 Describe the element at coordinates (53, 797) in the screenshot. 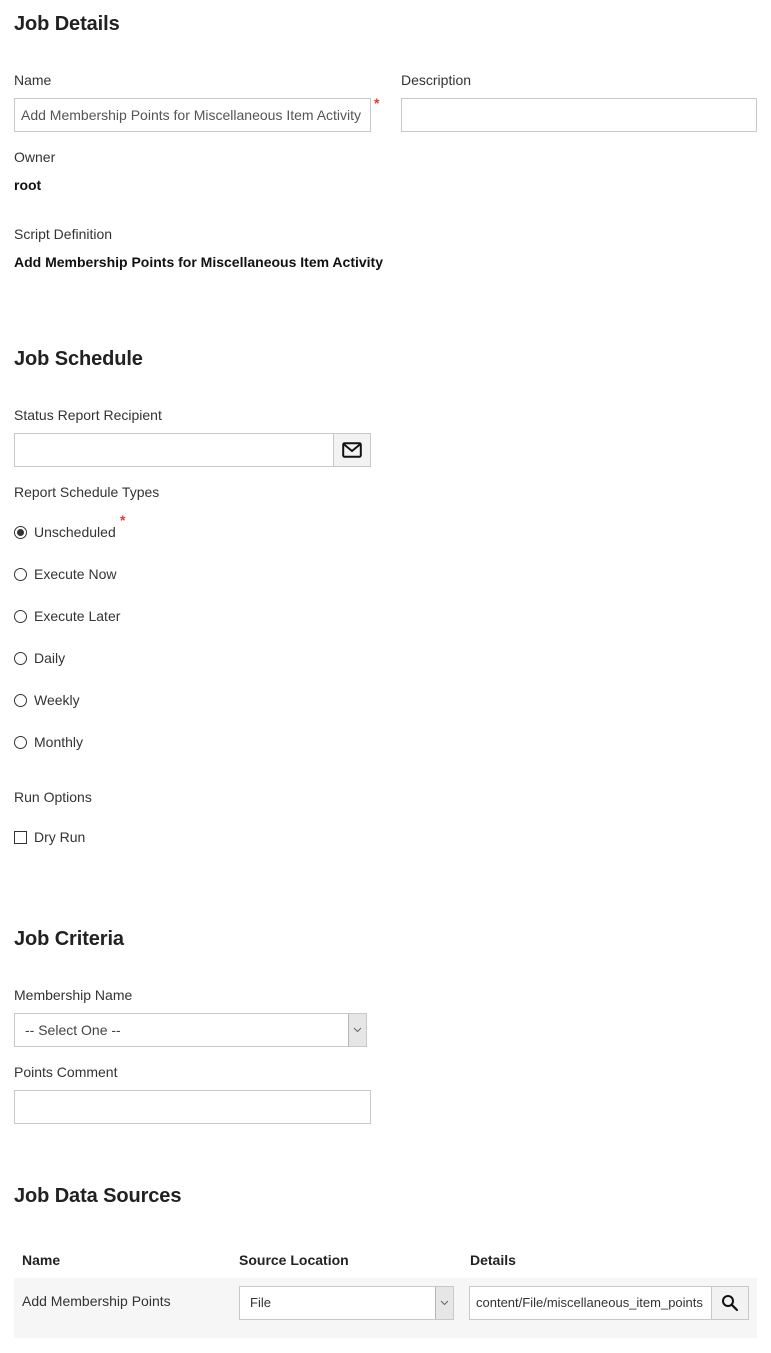

I see `run-options-label: Run Options` at that location.